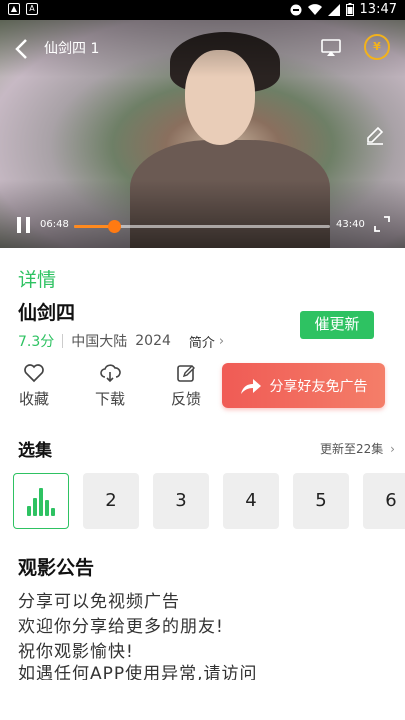 The width and height of the screenshot is (405, 720). What do you see at coordinates (24, 50) in the screenshot?
I see `back-icon` at bounding box center [24, 50].